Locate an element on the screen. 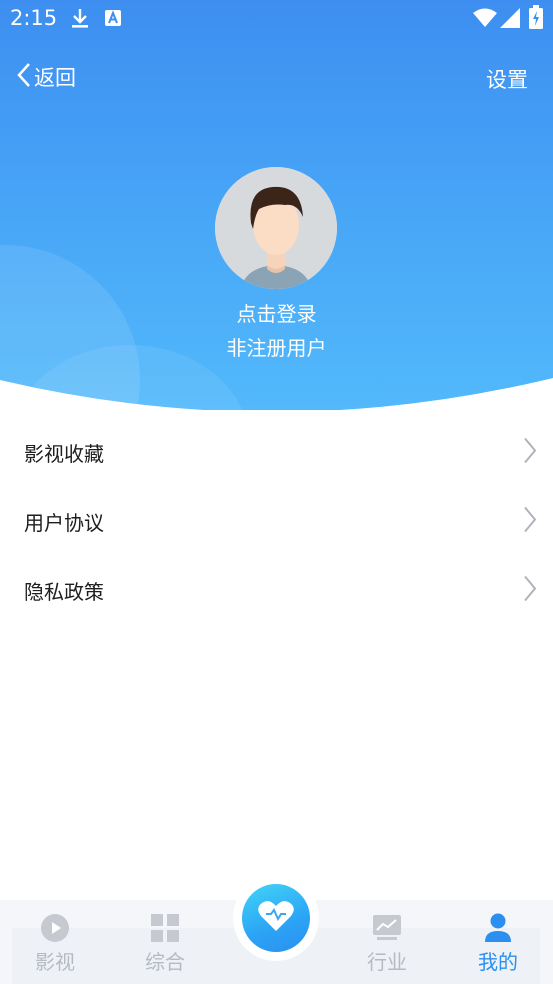 Image resolution: width=553 pixels, height=984 pixels. menu-item-user-agreement: 用户协议 is located at coordinates (276, 521).